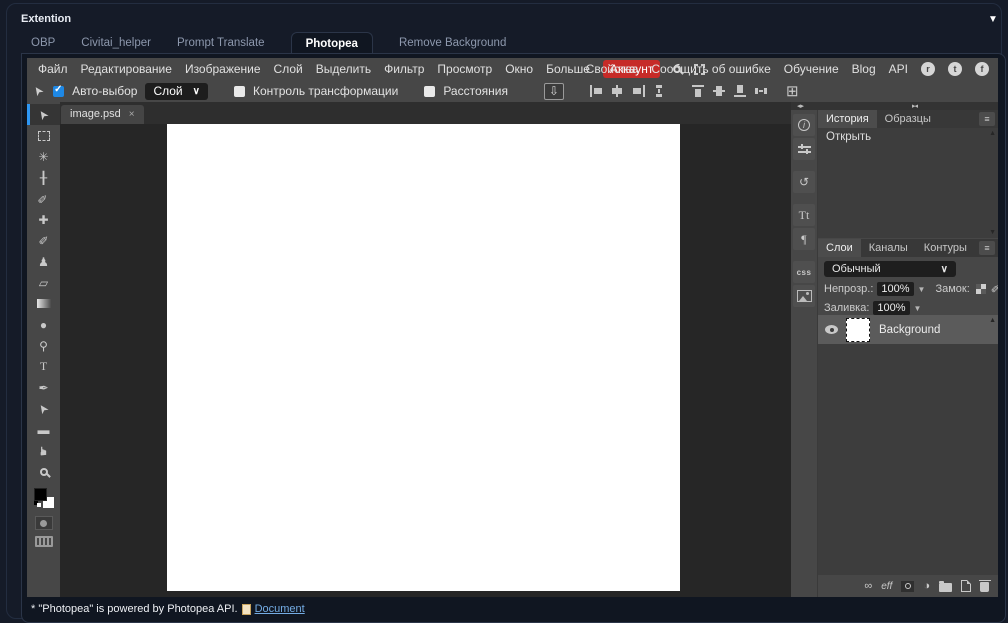 Image resolution: width=1008 pixels, height=623 pixels. I want to click on history-menu-icon: ≡, so click(987, 119).